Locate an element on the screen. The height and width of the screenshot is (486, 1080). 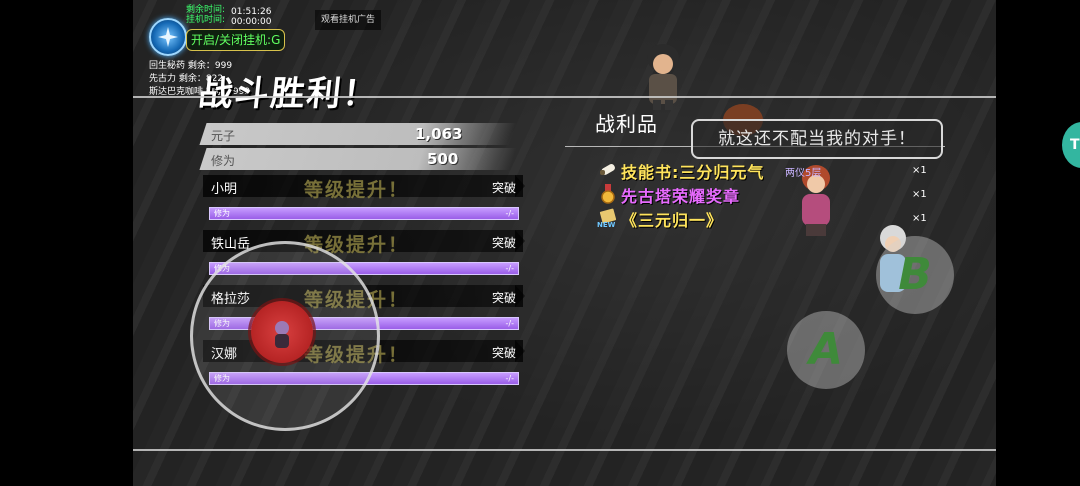
loot-item-name: 先古塔荣耀奖章 is located at coordinates (681, 196).